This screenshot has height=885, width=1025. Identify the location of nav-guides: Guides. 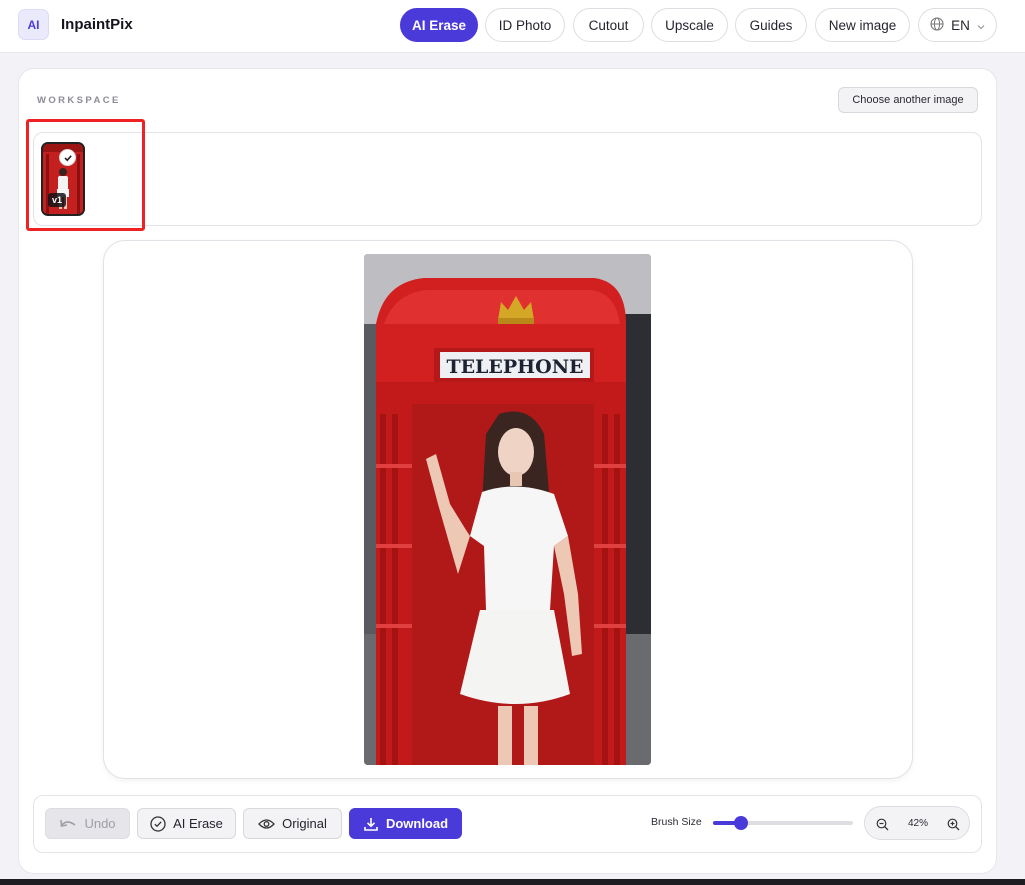
(771, 25).